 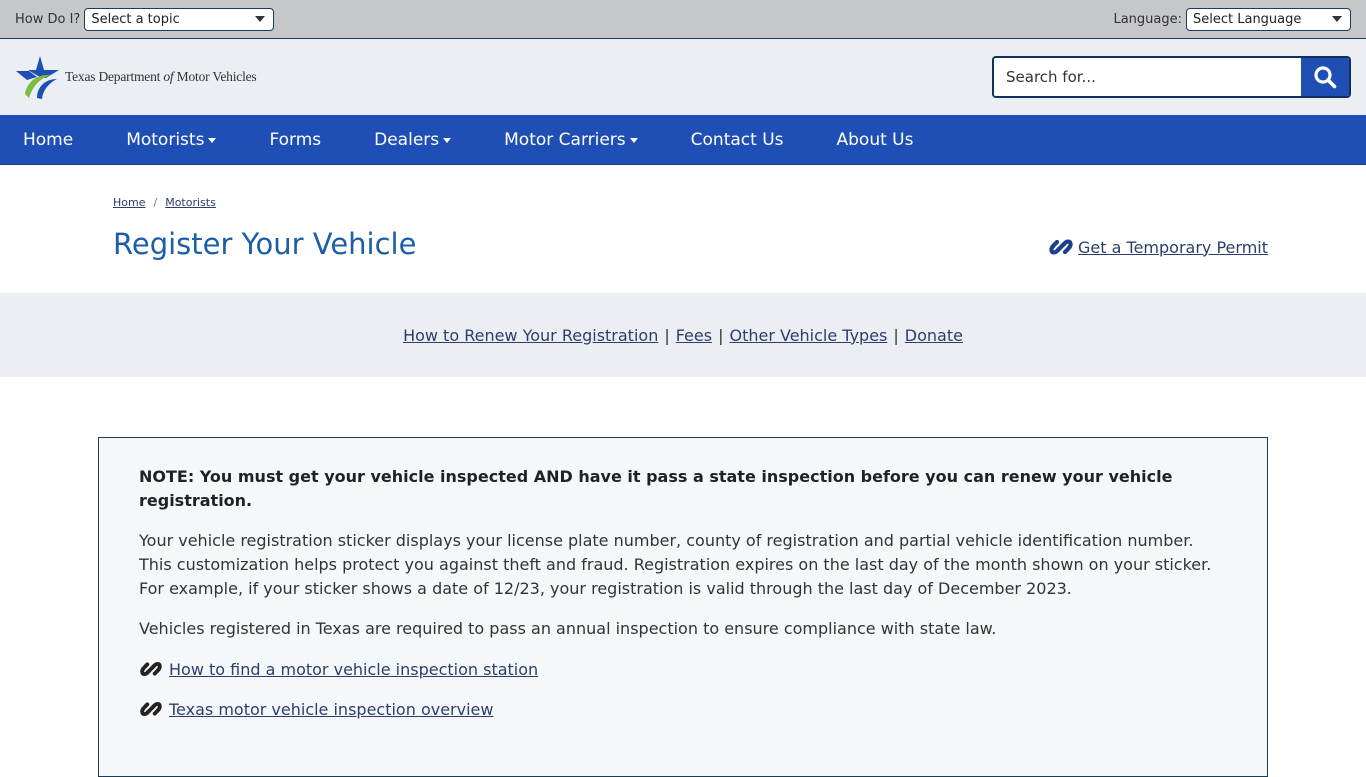 What do you see at coordinates (129, 202) in the screenshot?
I see `breadcrumb-home: Home` at bounding box center [129, 202].